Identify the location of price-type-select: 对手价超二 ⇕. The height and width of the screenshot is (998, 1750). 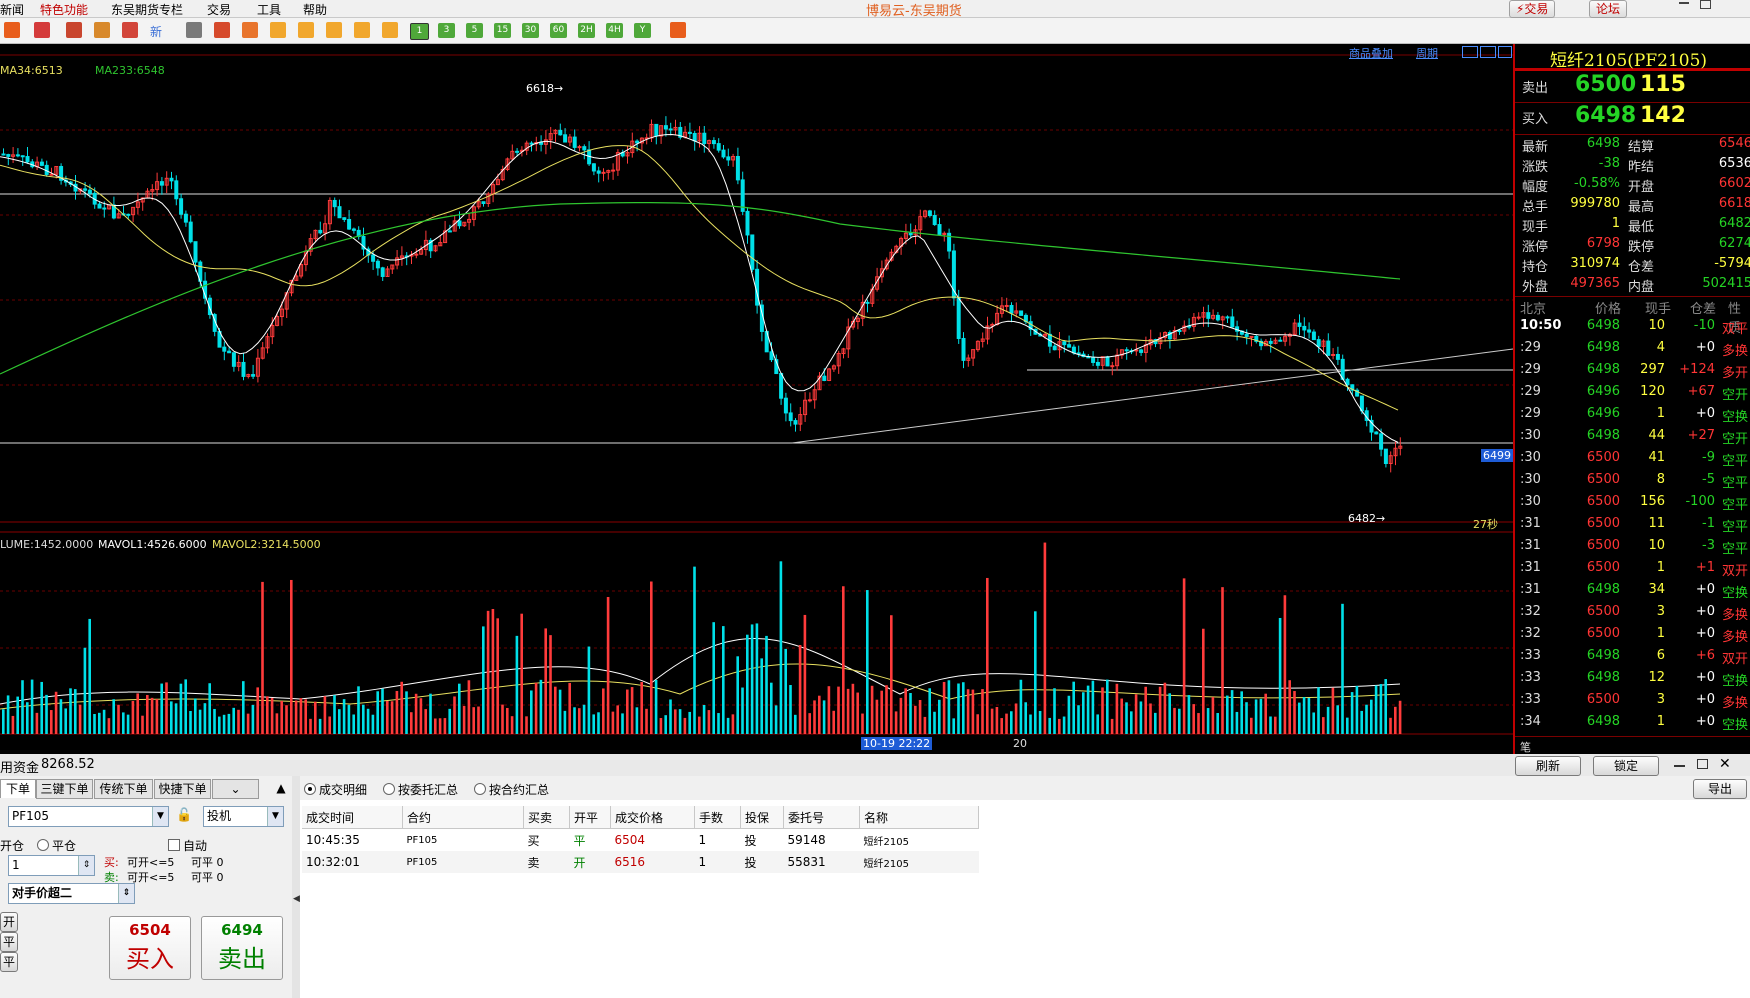
(71, 893).